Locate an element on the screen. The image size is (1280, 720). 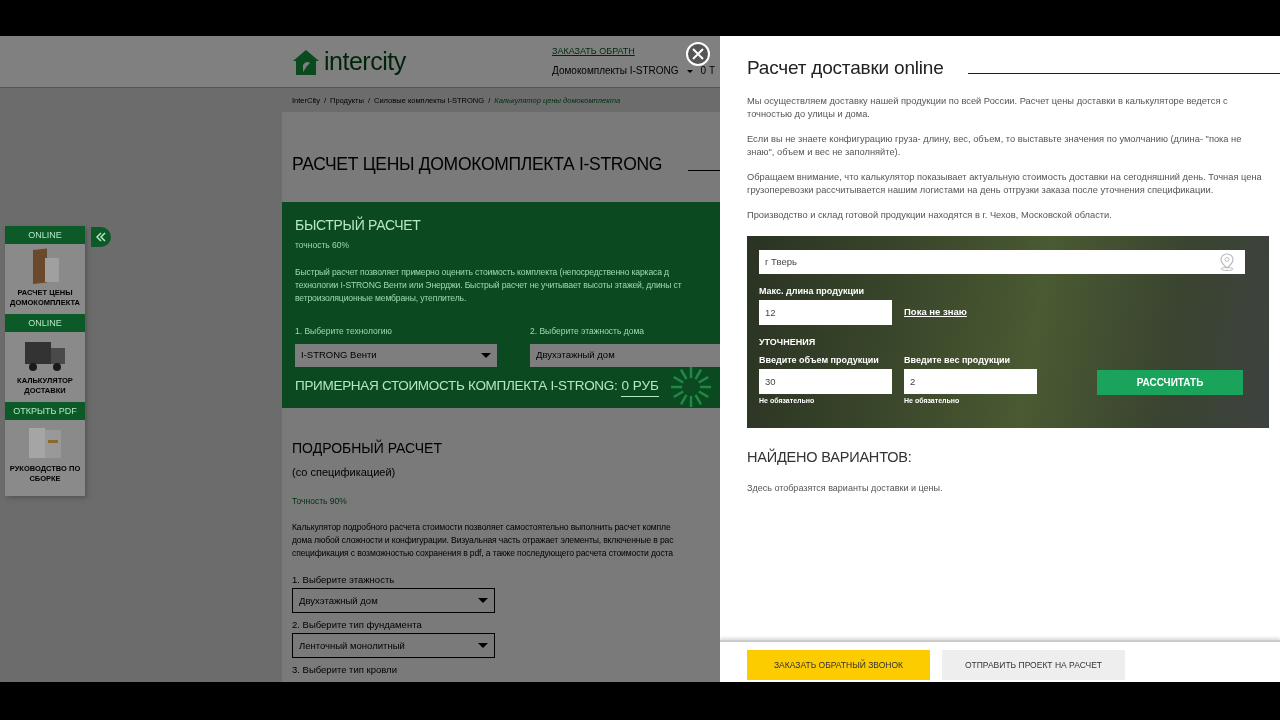
calculate-button: РАССЧИТАТЬ is located at coordinates (1170, 382).